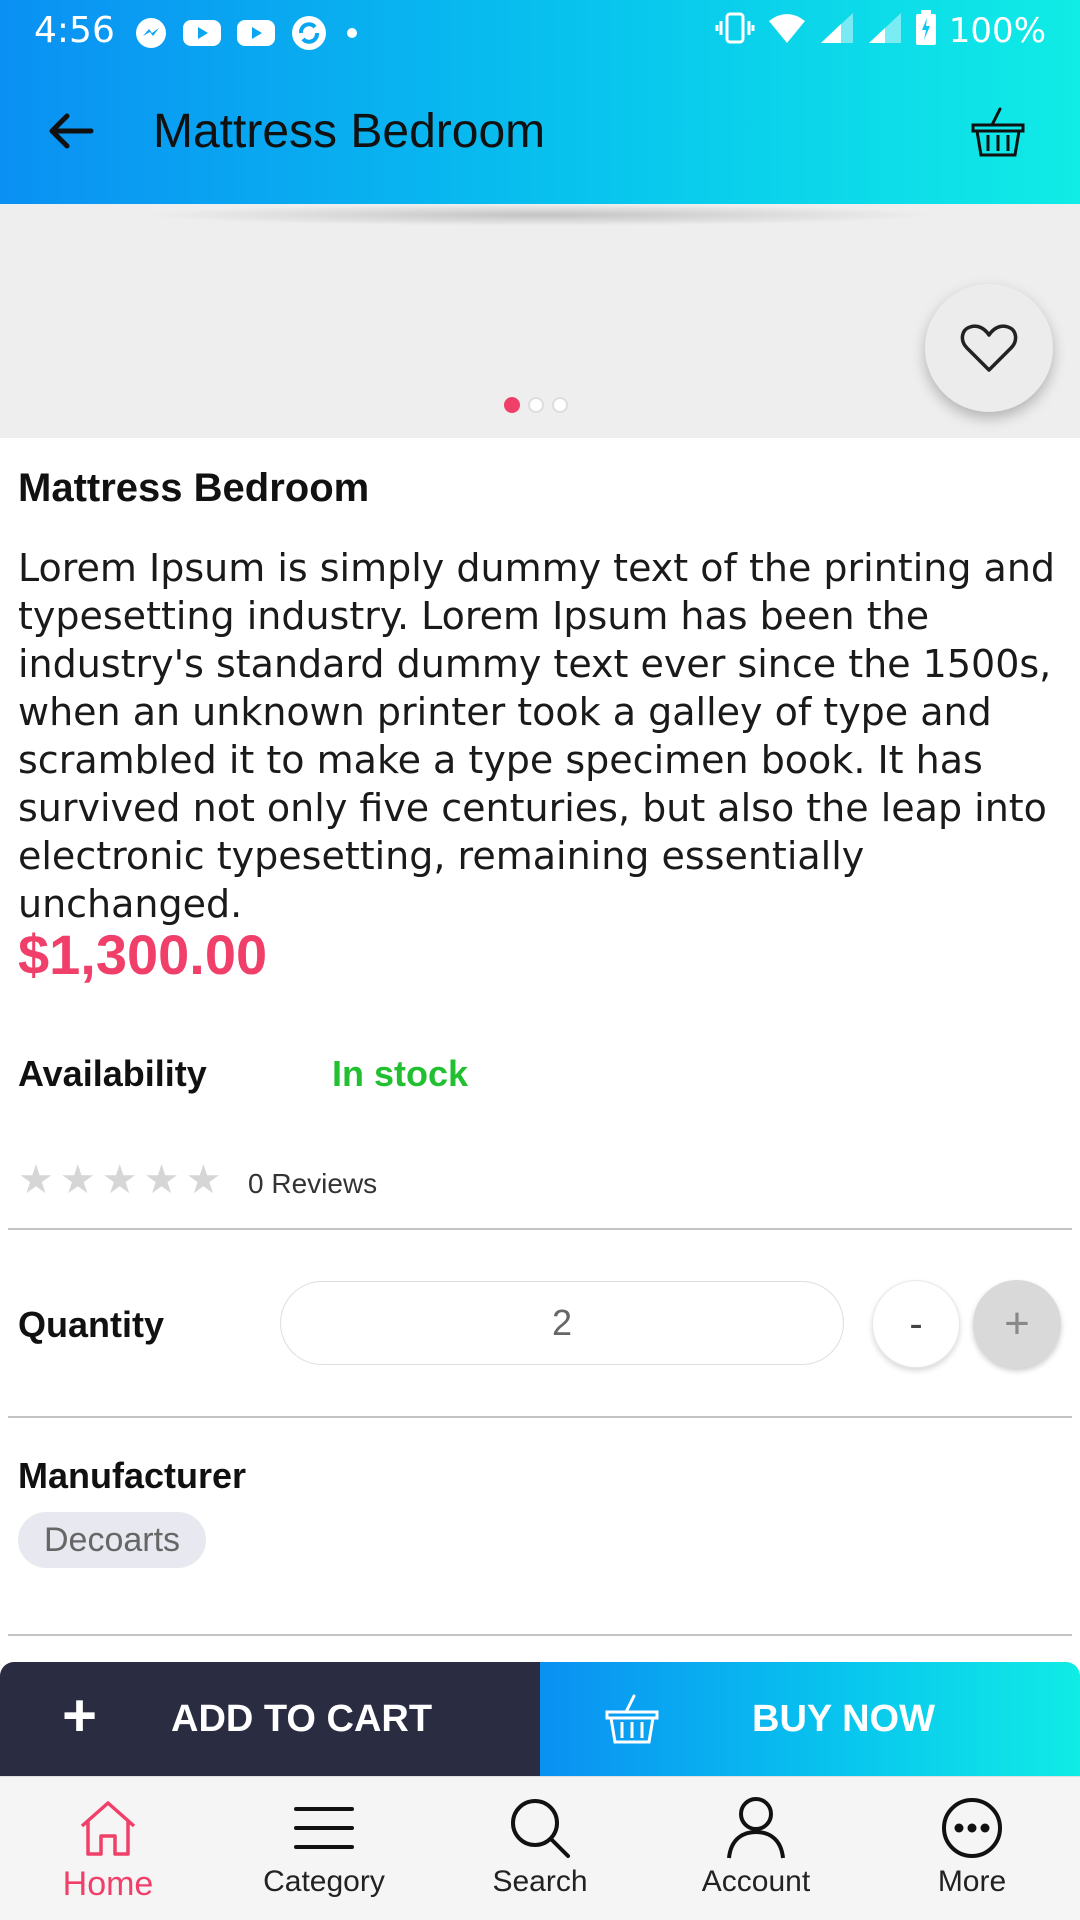 The image size is (1080, 1920). I want to click on nav-home: Home, so click(108, 1848).